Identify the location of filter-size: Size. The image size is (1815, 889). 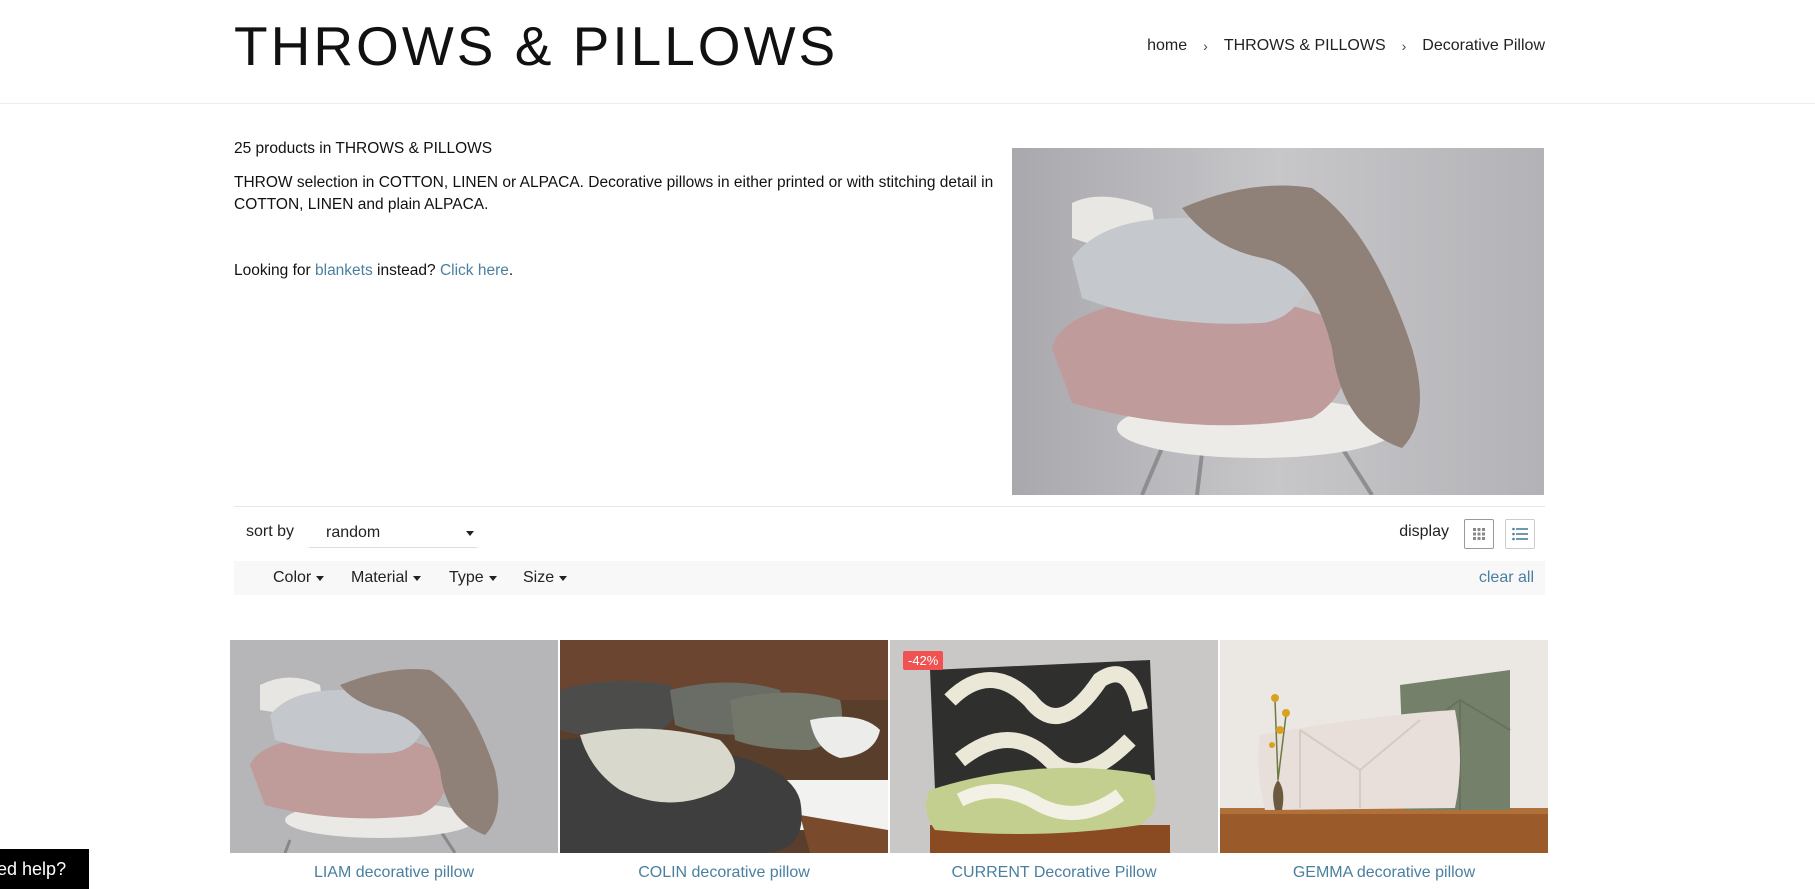
(545, 578).